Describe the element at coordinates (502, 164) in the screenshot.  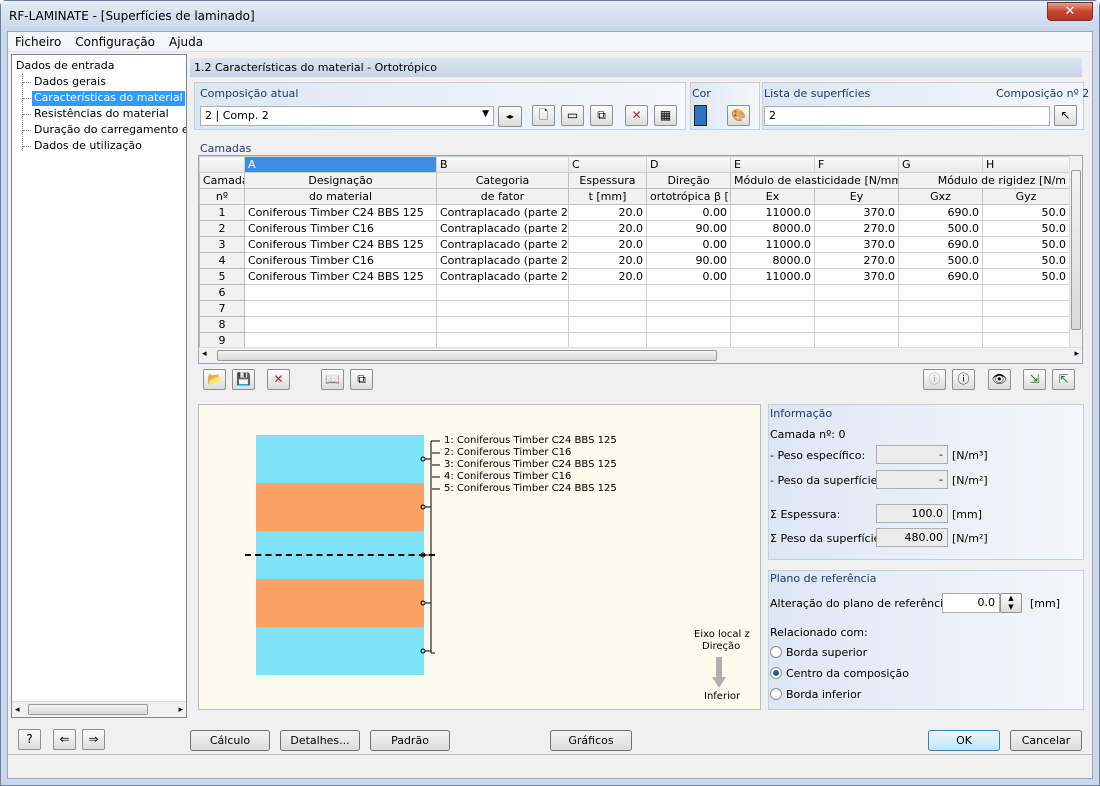
I see `col-letter: B` at that location.